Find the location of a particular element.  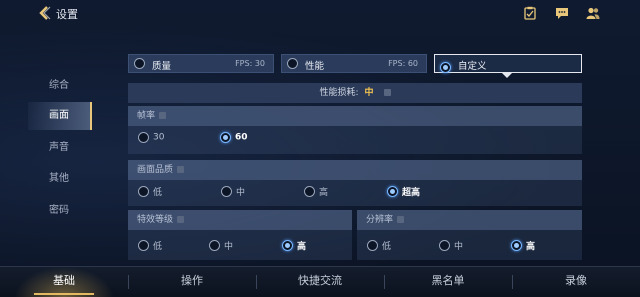

preset-performance-button: 性能 FPS: 60 is located at coordinates (354, 63).